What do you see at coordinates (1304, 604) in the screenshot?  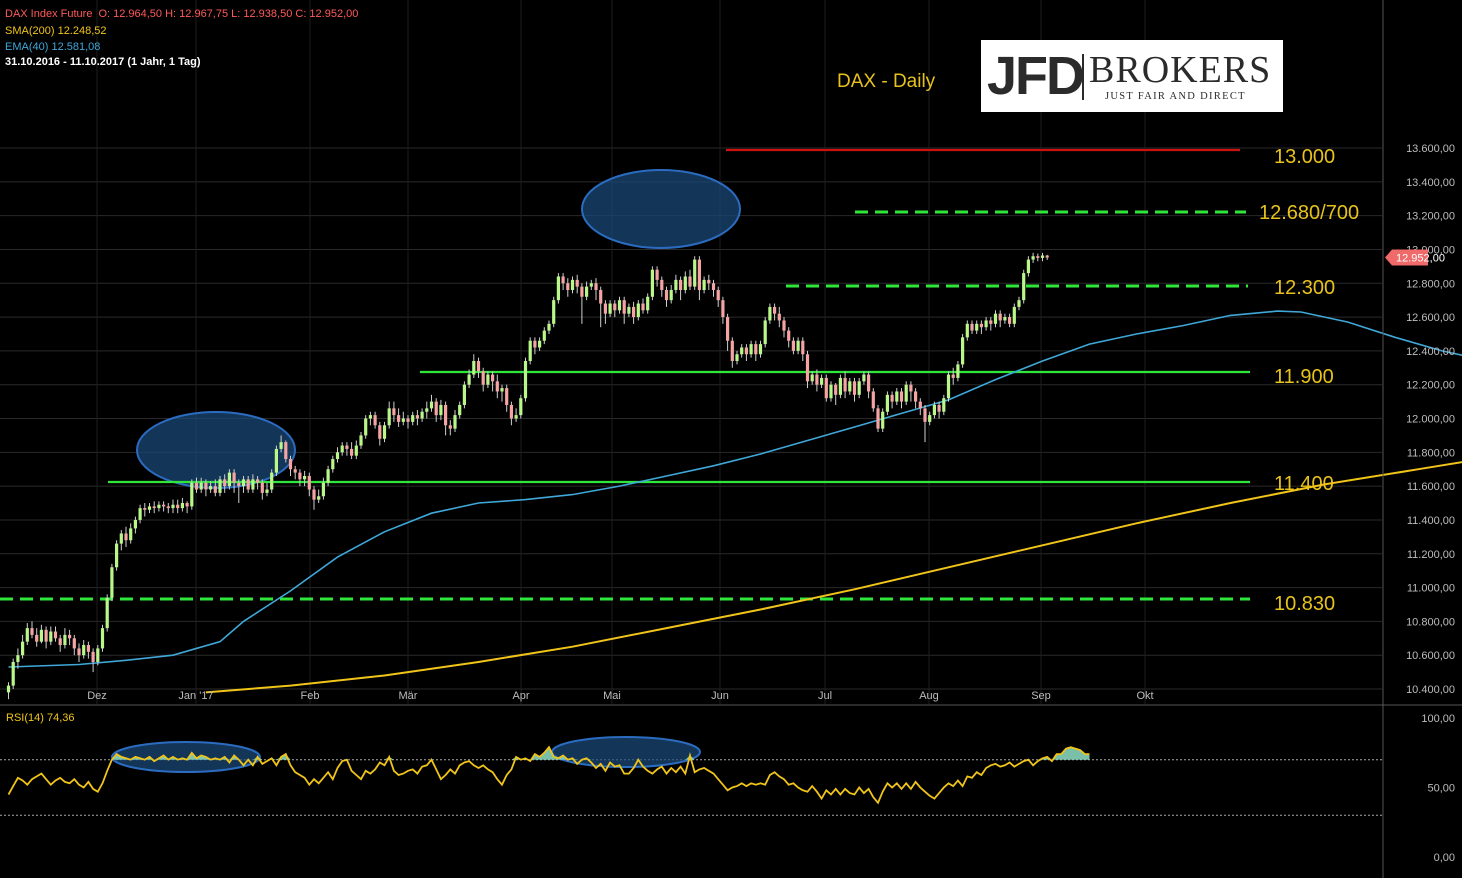 I see `level-label: 10.830` at bounding box center [1304, 604].